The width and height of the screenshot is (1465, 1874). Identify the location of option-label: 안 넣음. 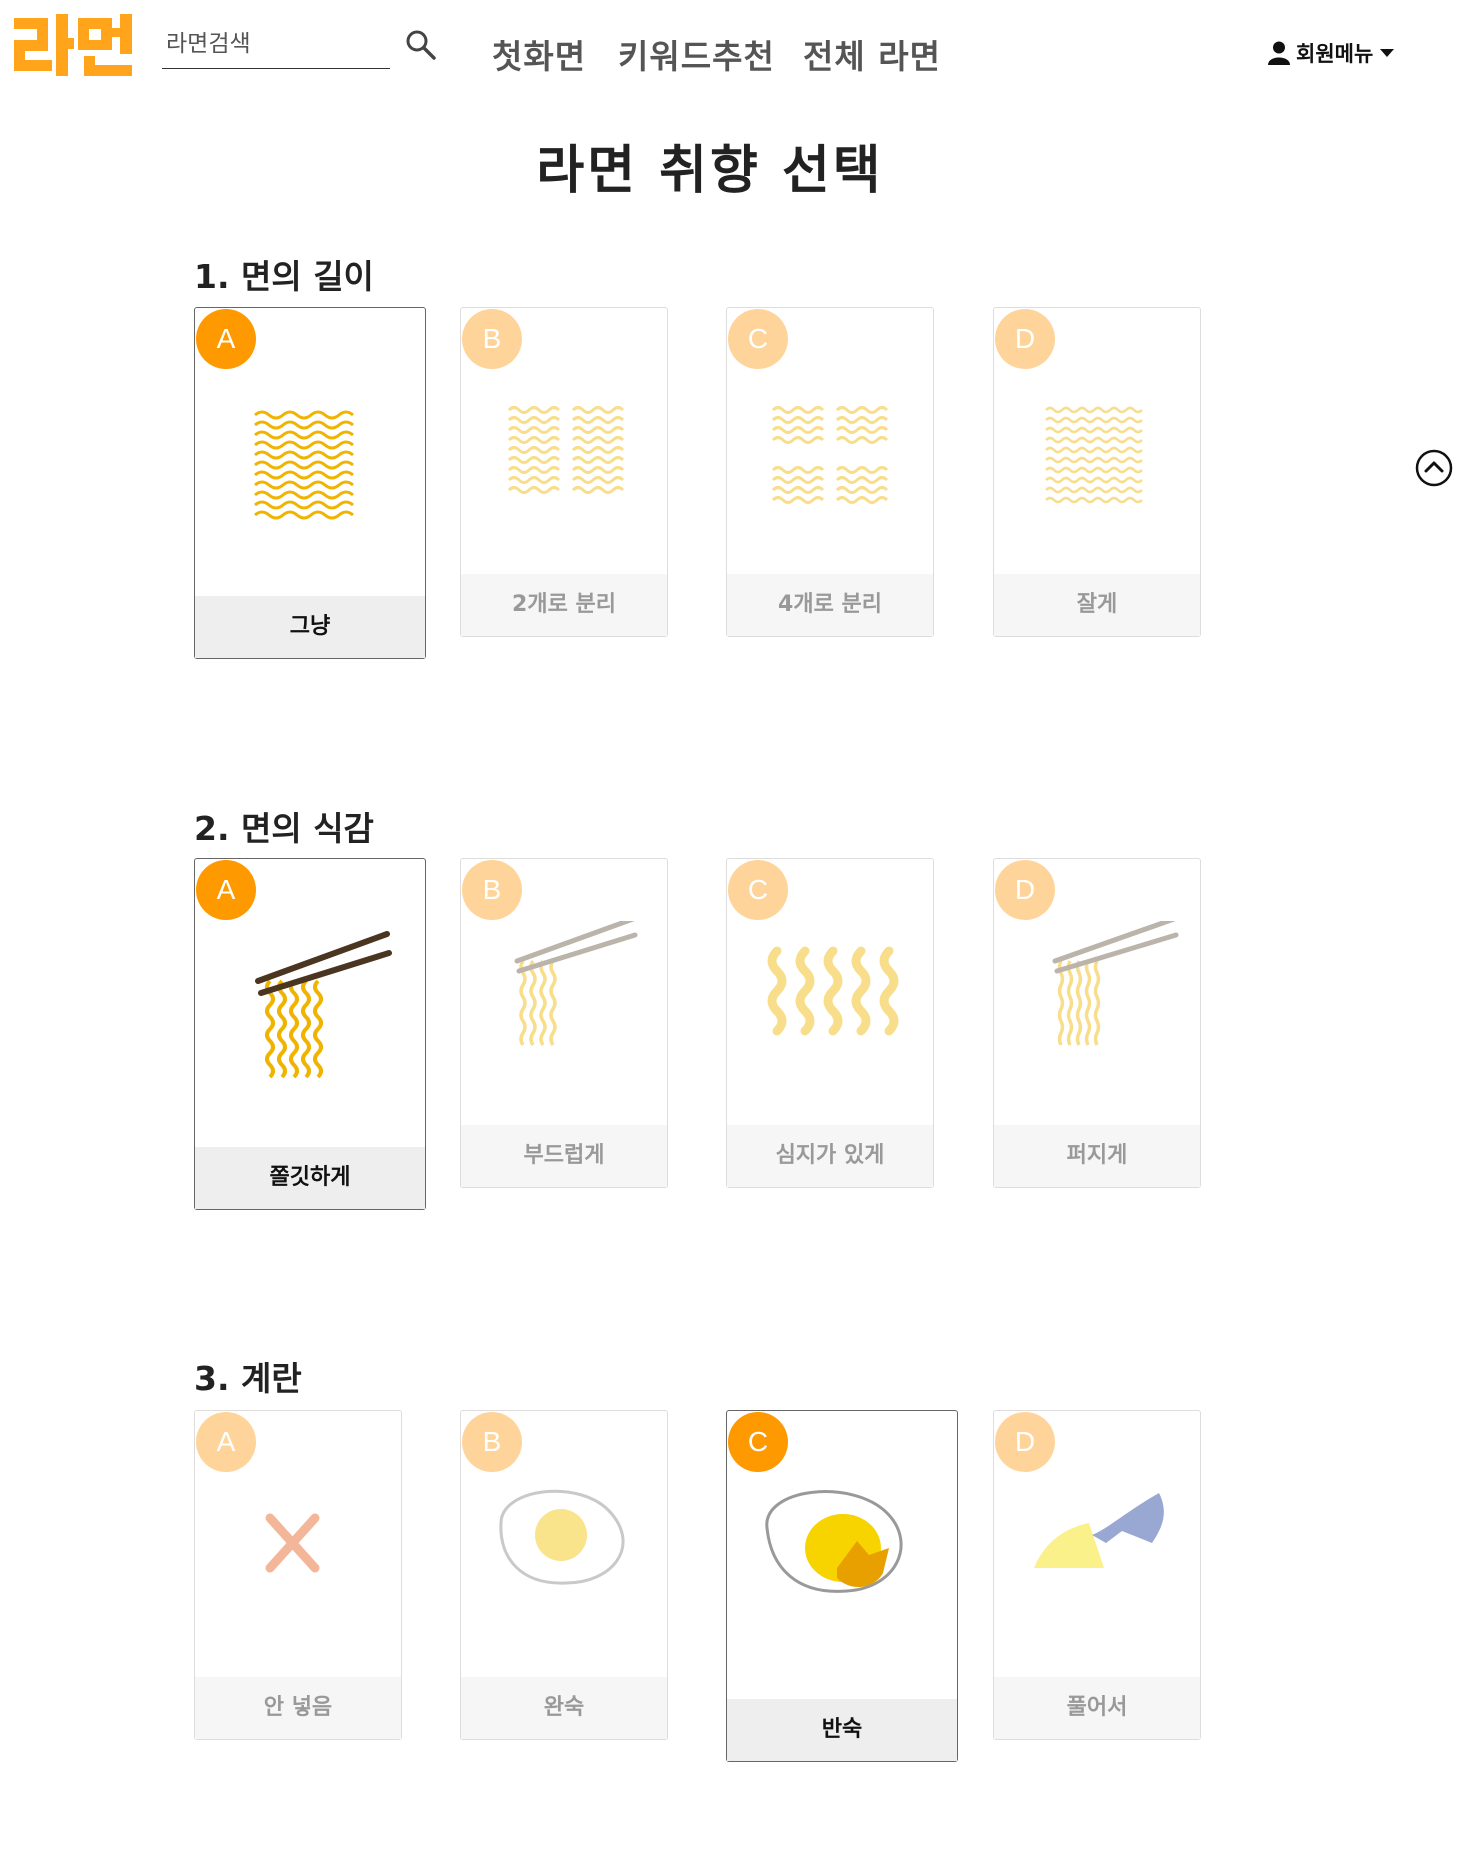
(298, 1708).